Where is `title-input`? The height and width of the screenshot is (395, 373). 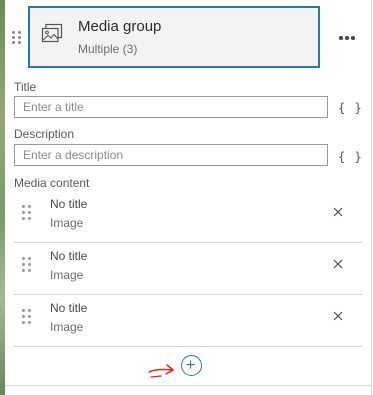 title-input is located at coordinates (171, 107).